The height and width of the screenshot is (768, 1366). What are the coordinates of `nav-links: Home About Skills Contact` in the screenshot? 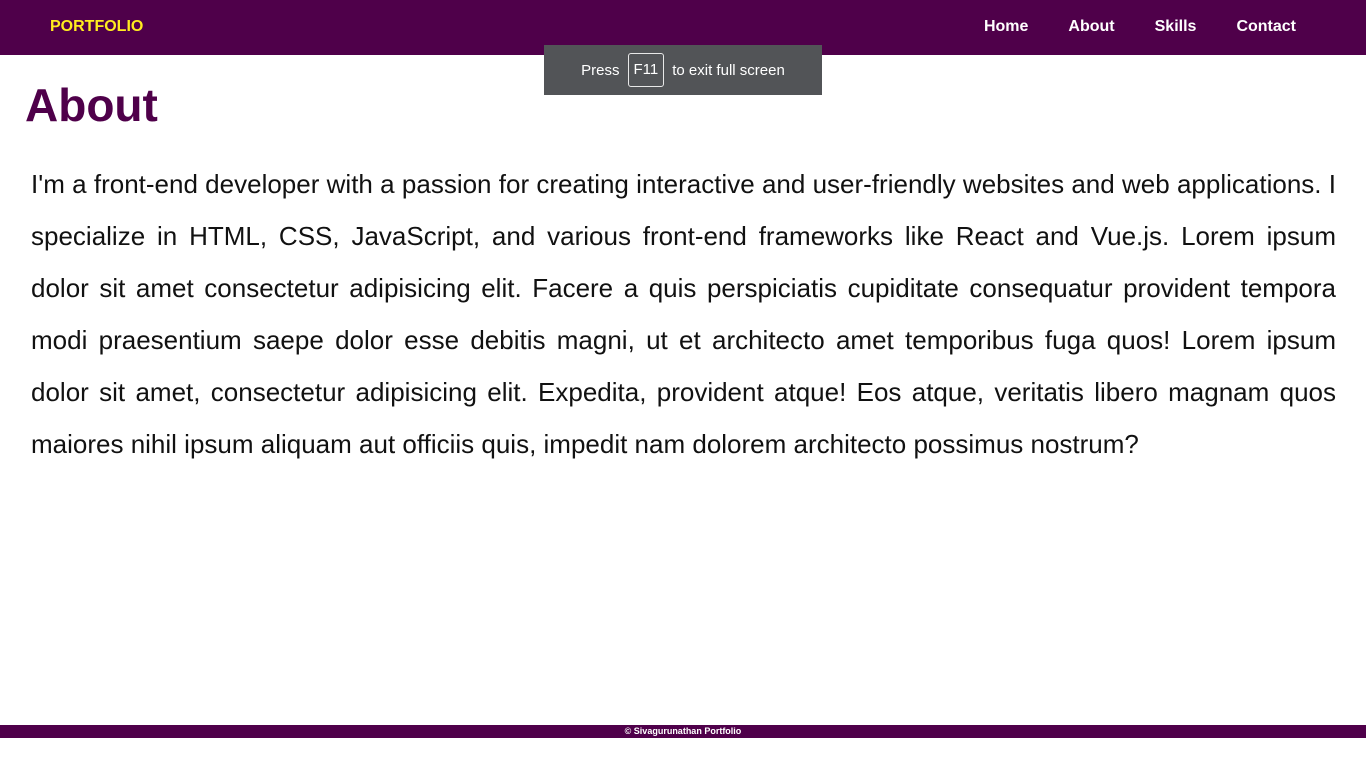 It's located at (1140, 27).